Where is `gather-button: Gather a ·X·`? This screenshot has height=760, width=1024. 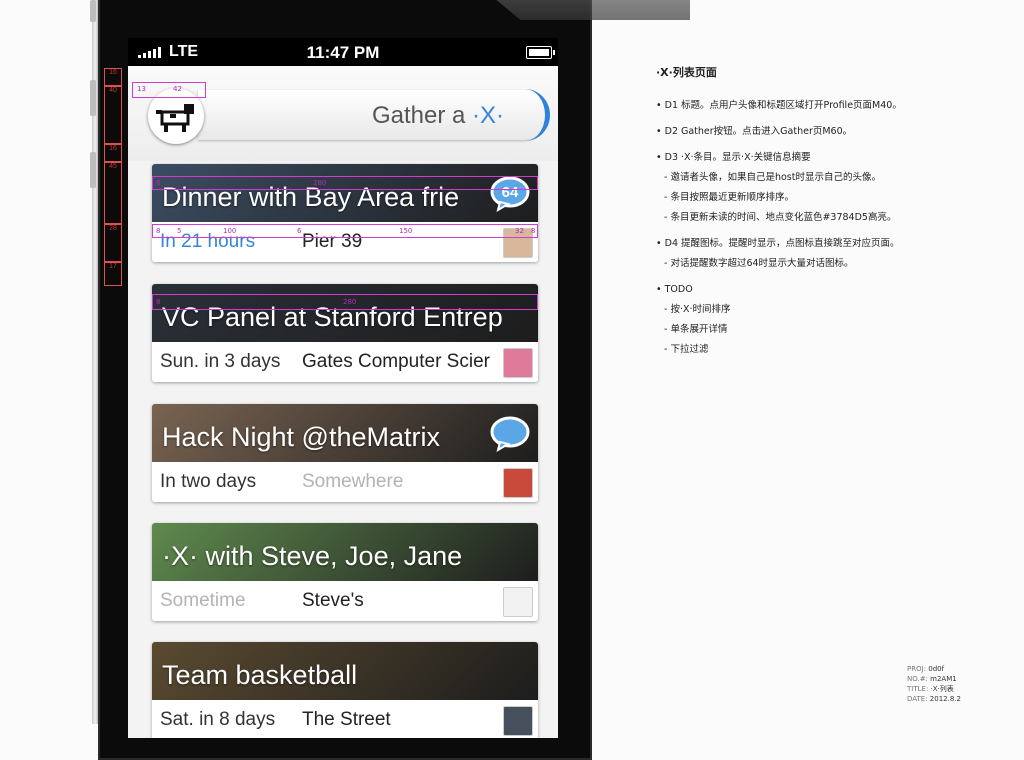 gather-button: Gather a ·X· is located at coordinates (374, 115).